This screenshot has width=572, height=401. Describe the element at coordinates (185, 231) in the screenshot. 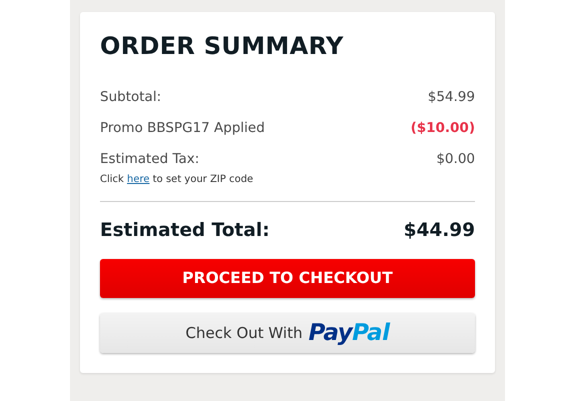

I see `total-label: Estimated Total:` at that location.